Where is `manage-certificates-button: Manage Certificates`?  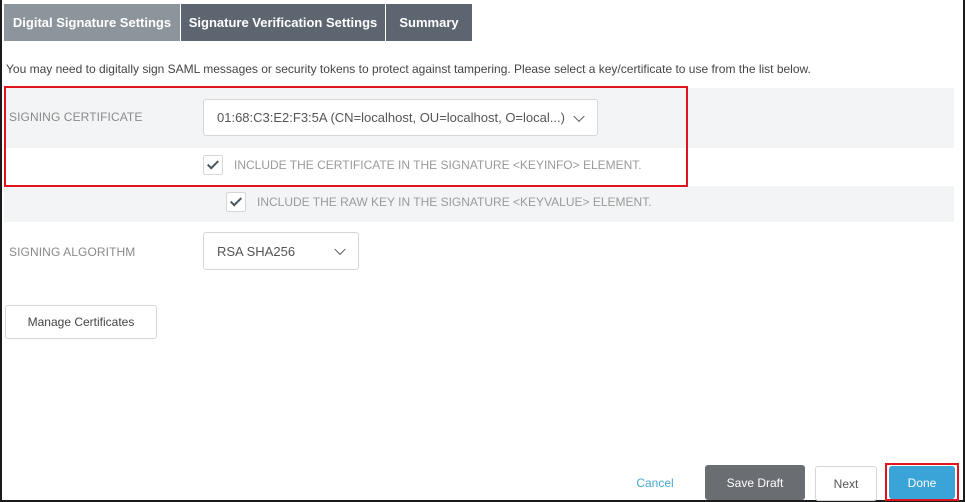 manage-certificates-button: Manage Certificates is located at coordinates (81, 322).